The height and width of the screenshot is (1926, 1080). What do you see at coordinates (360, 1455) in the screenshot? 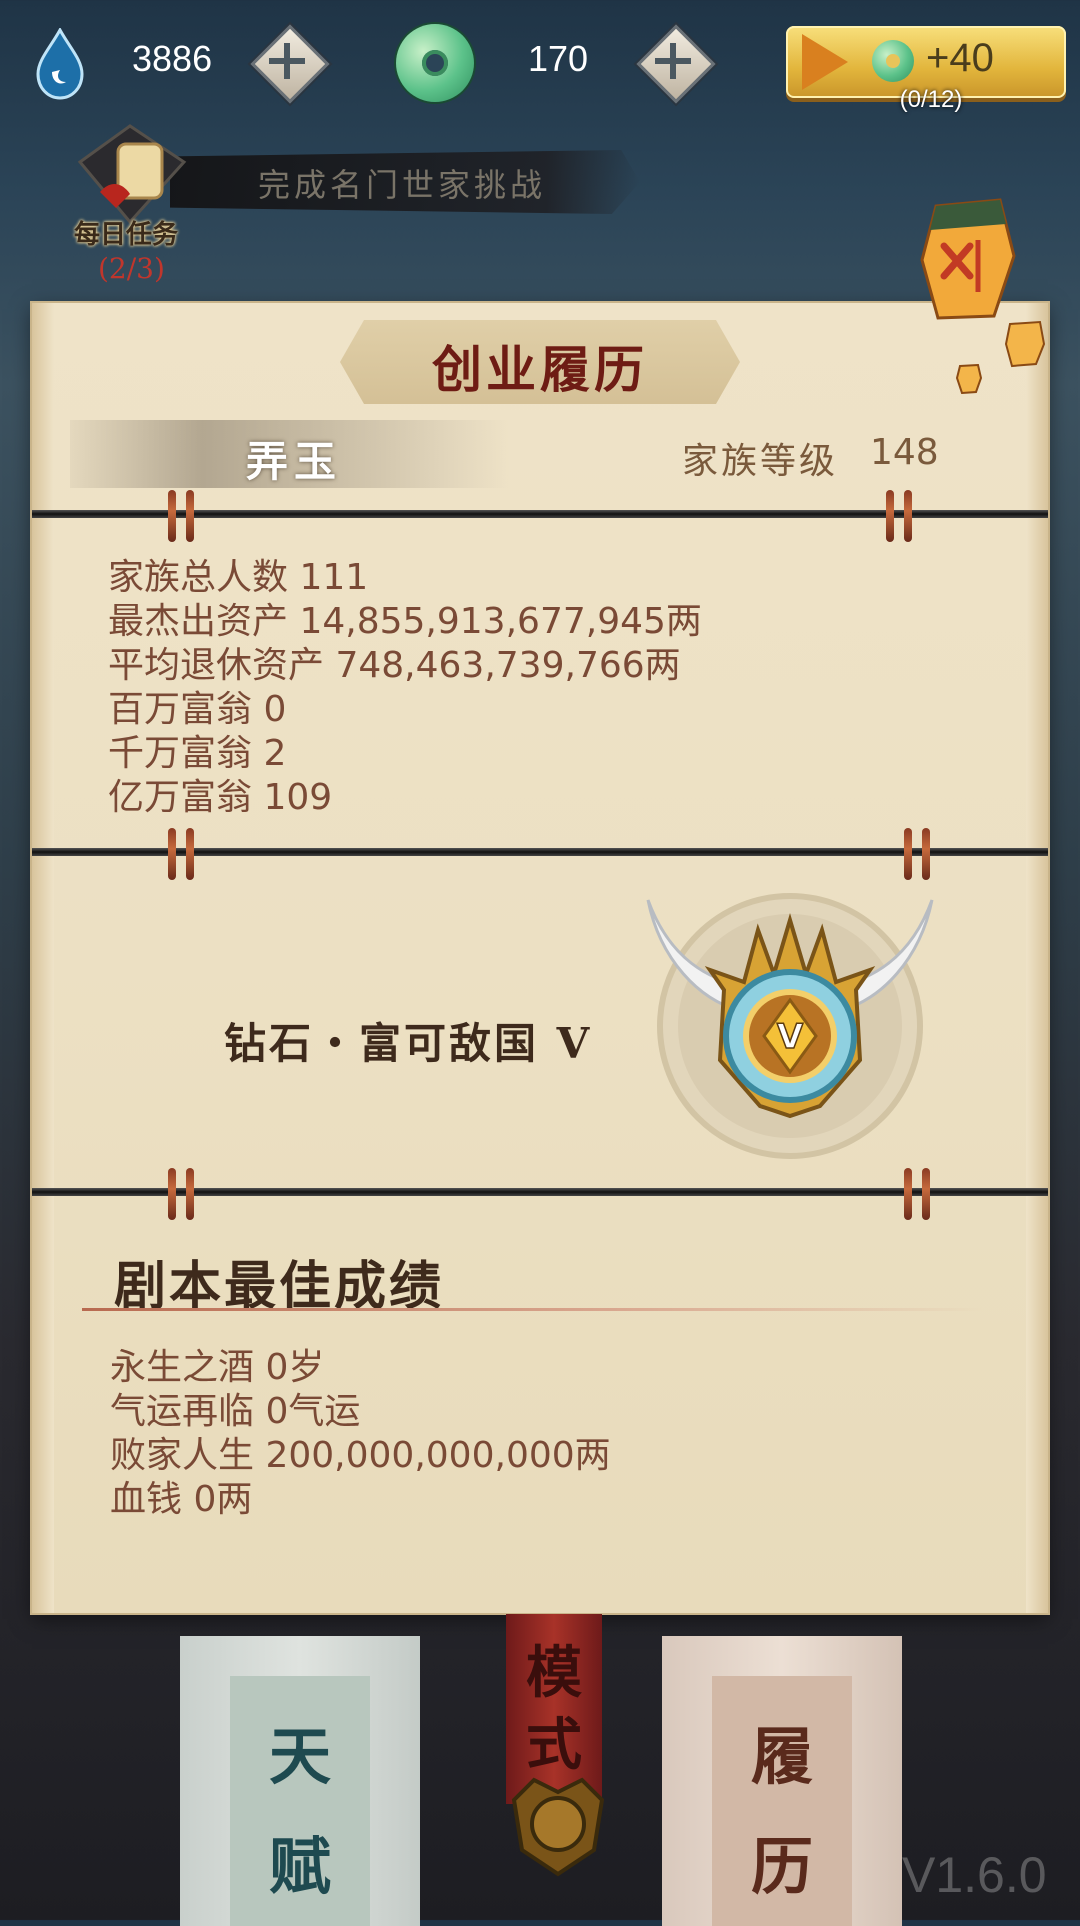
I see `best-prodigal-life: 败家人生 200,000,000,000两` at bounding box center [360, 1455].